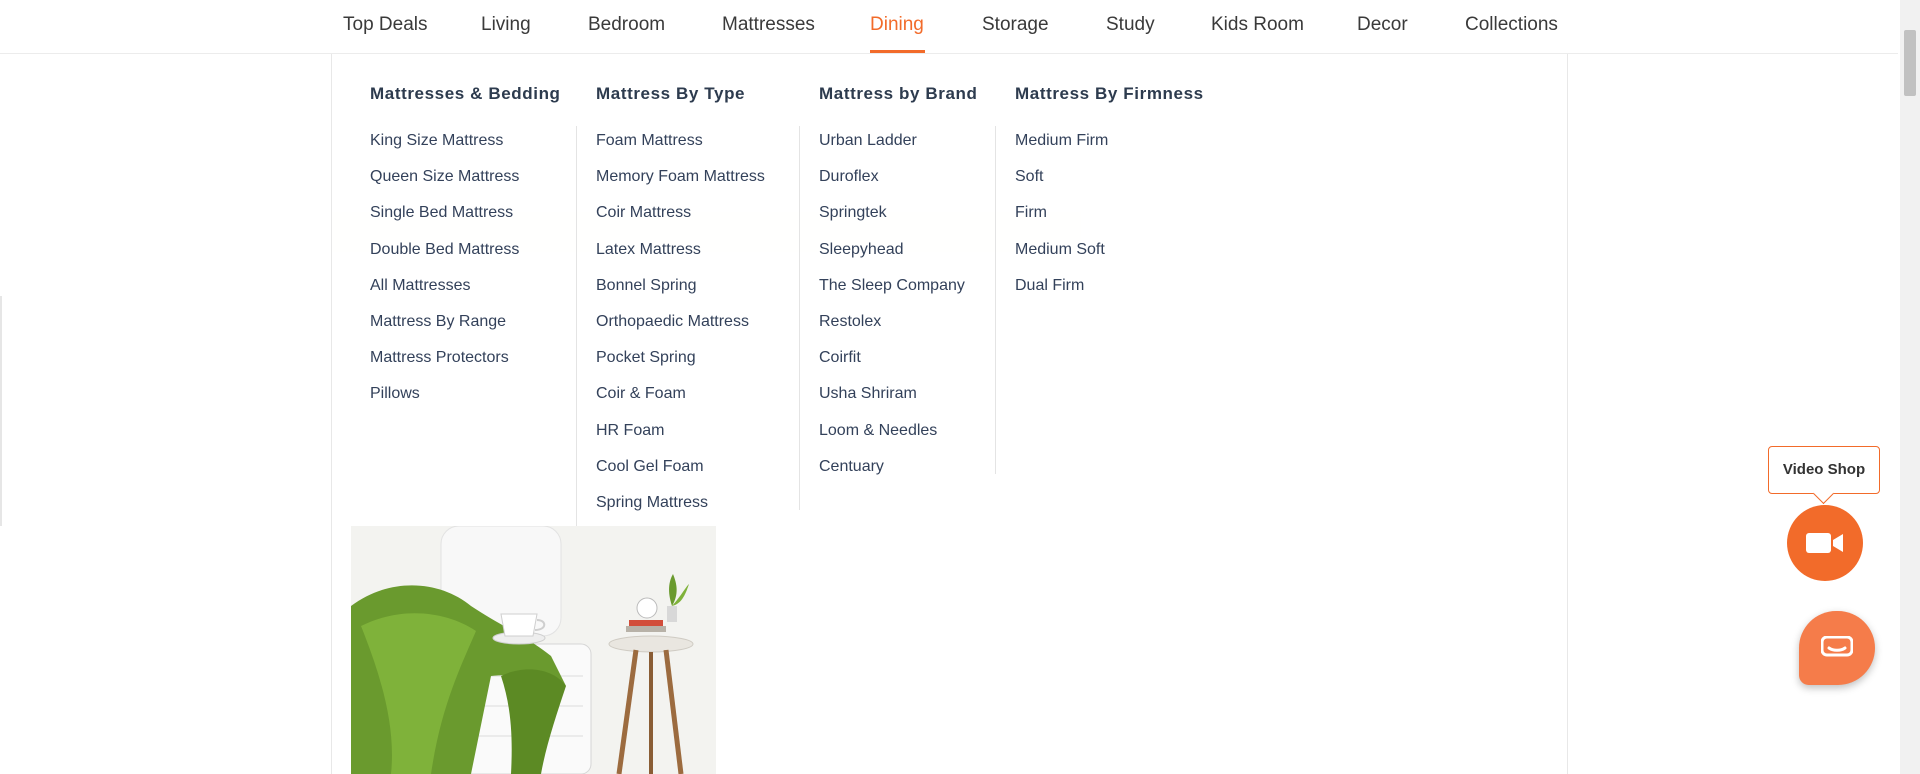 The width and height of the screenshot is (1920, 774). What do you see at coordinates (897, 51) in the screenshot?
I see `active-tab-underline` at bounding box center [897, 51].